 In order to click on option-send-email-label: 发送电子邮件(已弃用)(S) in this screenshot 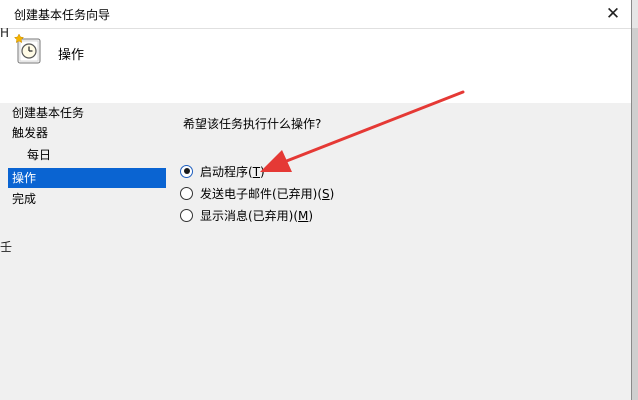, I will do `click(267, 193)`.